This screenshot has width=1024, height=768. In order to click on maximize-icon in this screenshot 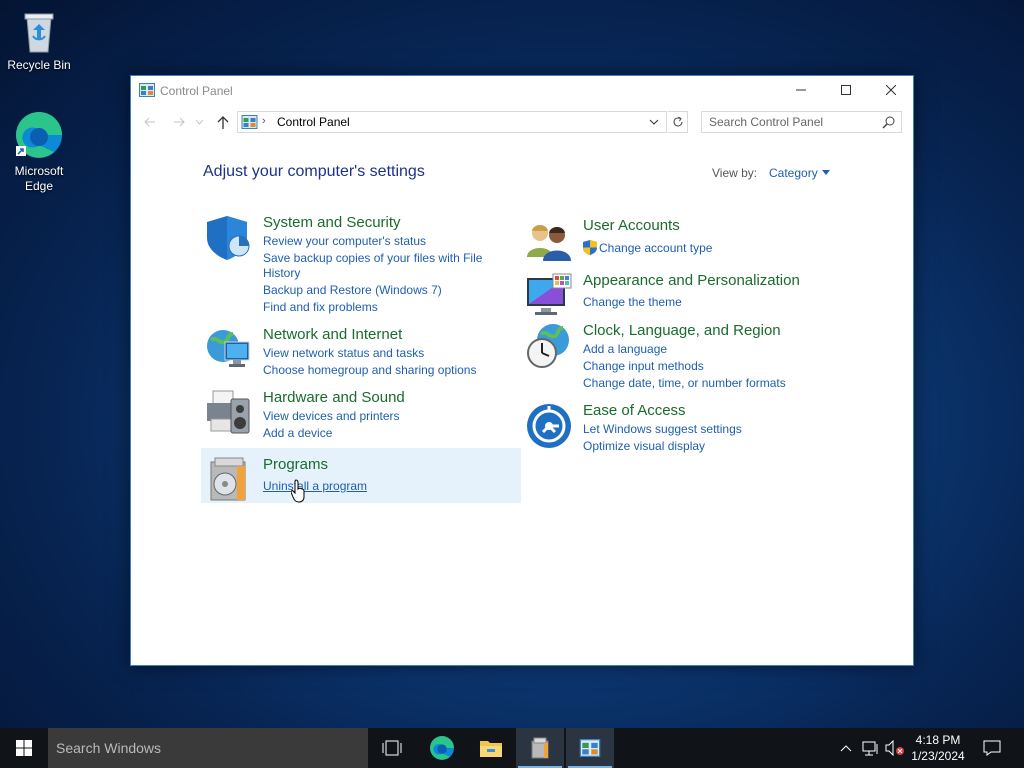, I will do `click(846, 90)`.